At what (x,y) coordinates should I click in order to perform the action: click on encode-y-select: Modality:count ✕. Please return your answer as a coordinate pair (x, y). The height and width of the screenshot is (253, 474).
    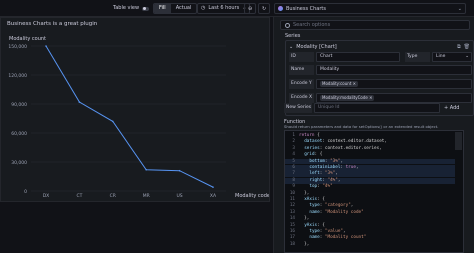
    Looking at the image, I should click on (394, 84).